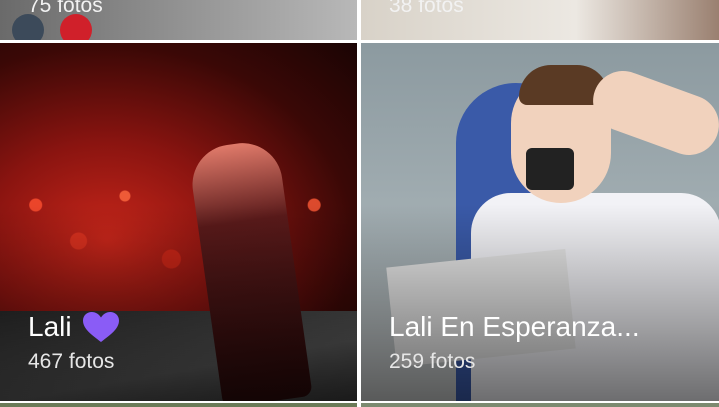 The height and width of the screenshot is (407, 719). What do you see at coordinates (65, 8) in the screenshot?
I see `album-count: 75 fotos` at bounding box center [65, 8].